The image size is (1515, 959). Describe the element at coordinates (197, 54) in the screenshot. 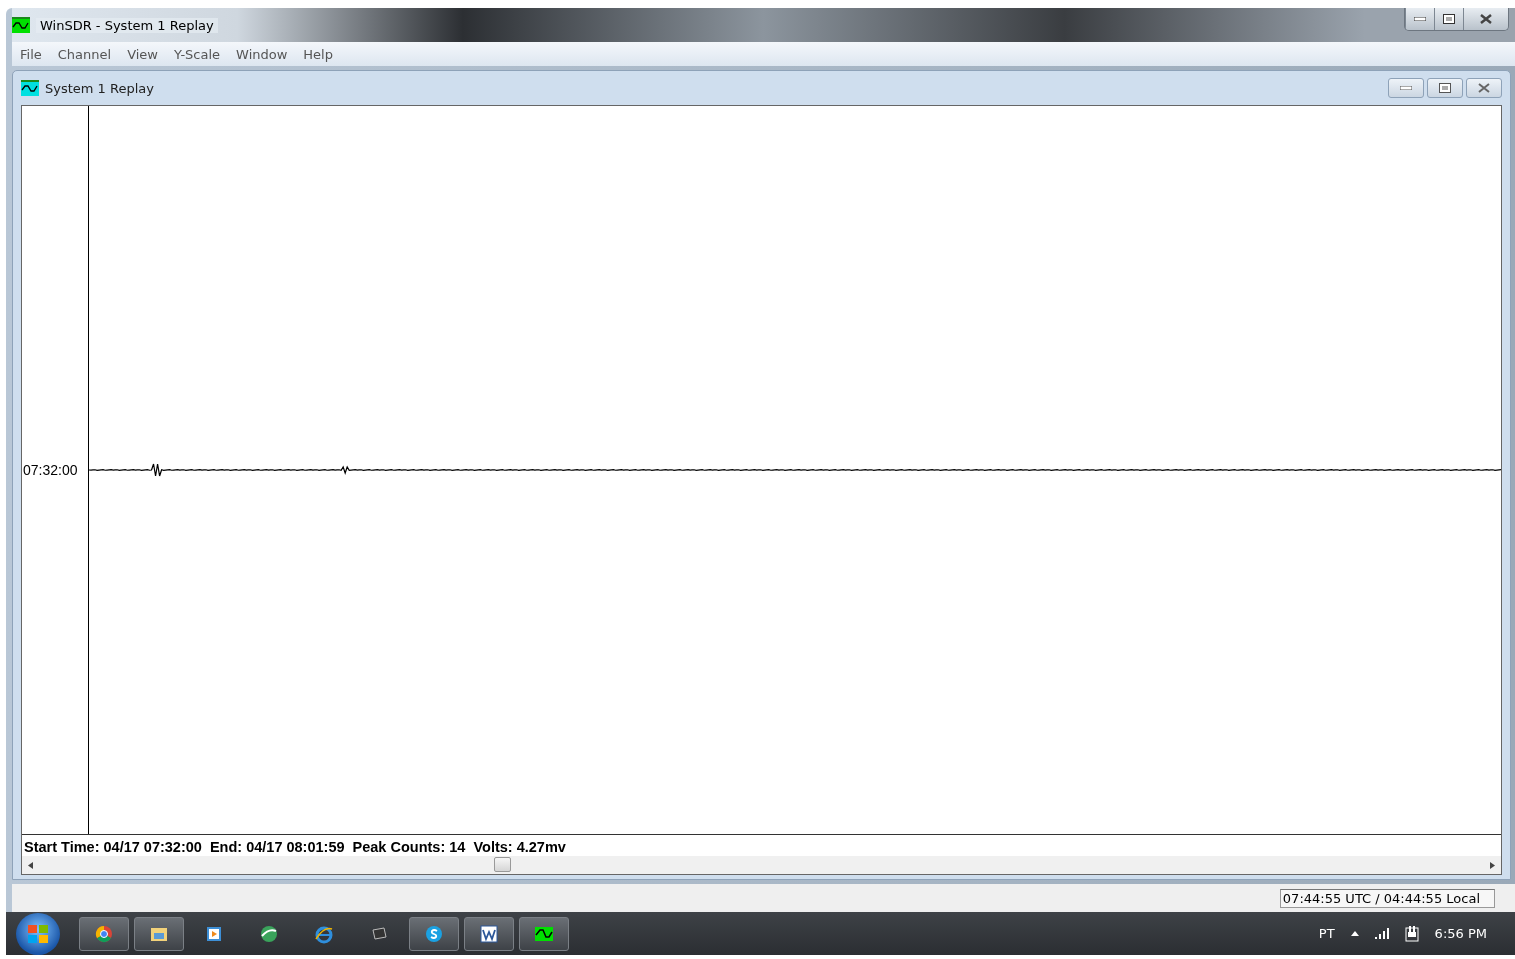

I see `menu-item: Y-Scale` at that location.